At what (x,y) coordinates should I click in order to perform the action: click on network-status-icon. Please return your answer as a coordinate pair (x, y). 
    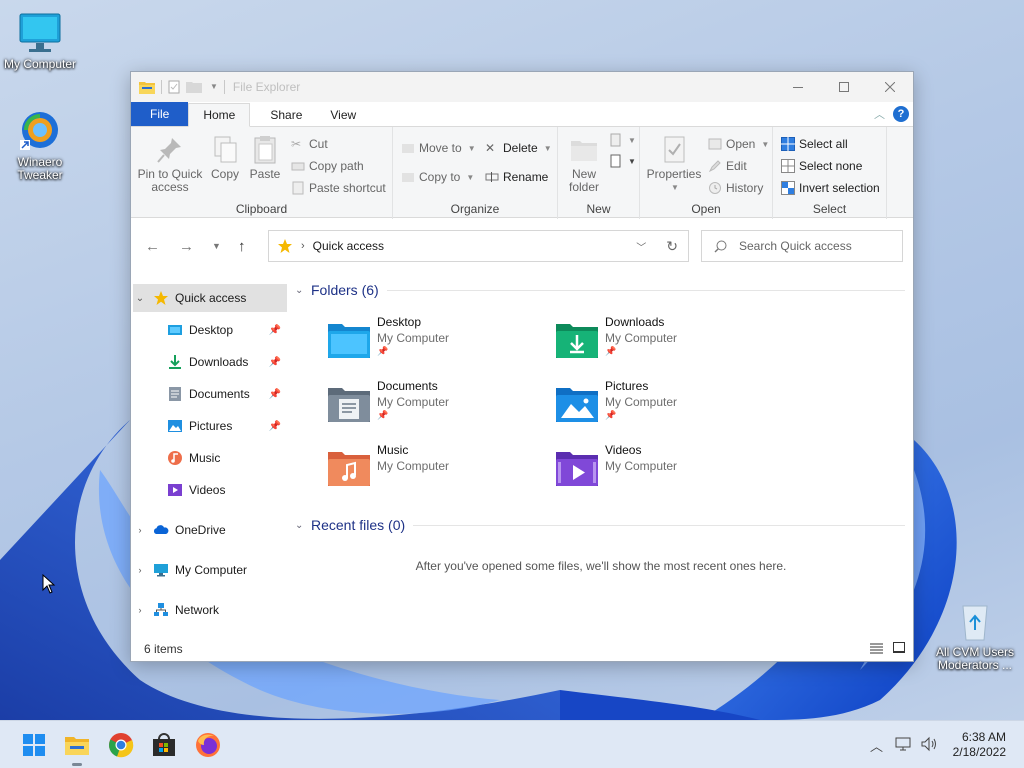
    Looking at the image, I should click on (904, 744).